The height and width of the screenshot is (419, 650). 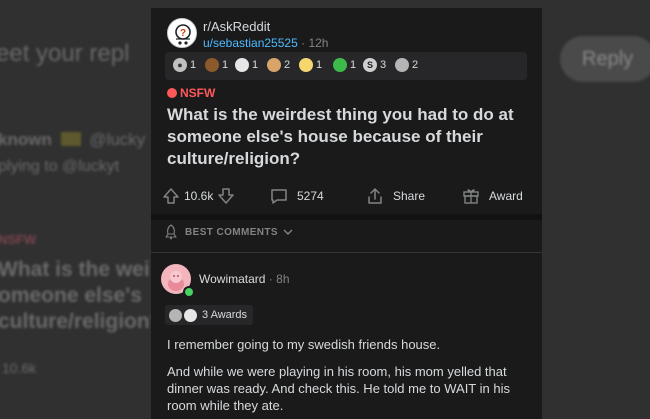 What do you see at coordinates (340, 65) in the screenshot?
I see `lizard-award-icon` at bounding box center [340, 65].